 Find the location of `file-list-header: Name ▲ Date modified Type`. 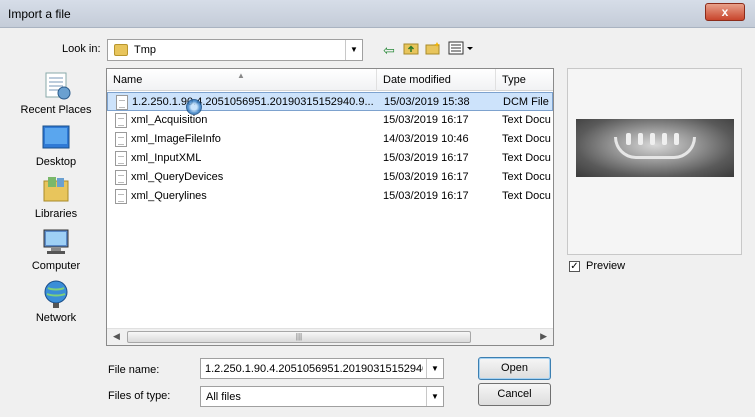

file-list-header: Name ▲ Date modified Type is located at coordinates (330, 80).